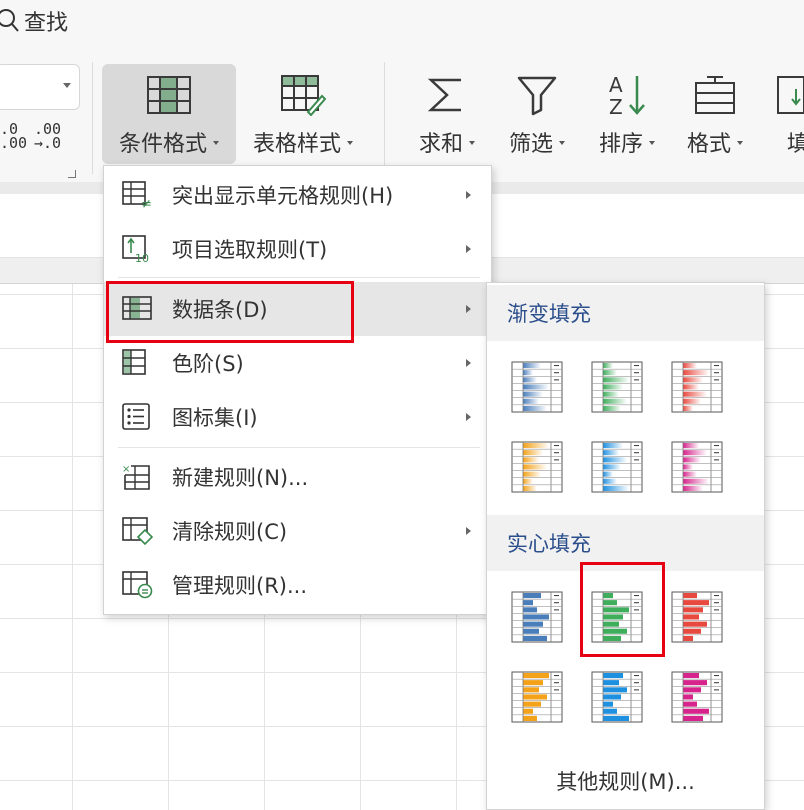 The width and height of the screenshot is (804, 810). I want to click on color-scales-icon, so click(134, 362).